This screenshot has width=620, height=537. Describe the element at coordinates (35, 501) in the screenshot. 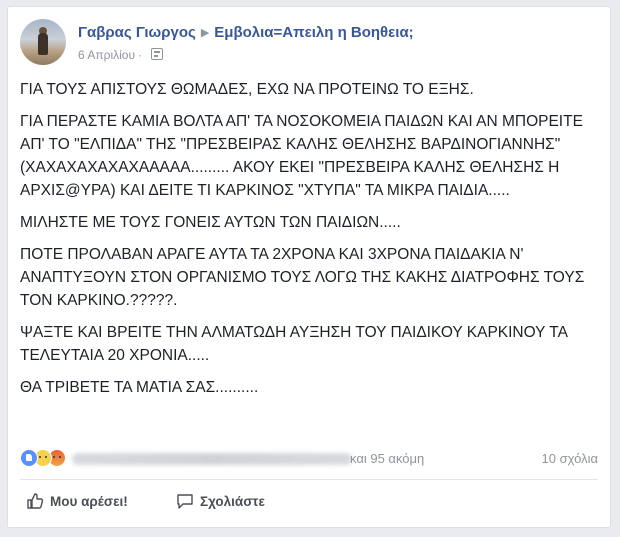

I see `thumbs-up-icon` at that location.